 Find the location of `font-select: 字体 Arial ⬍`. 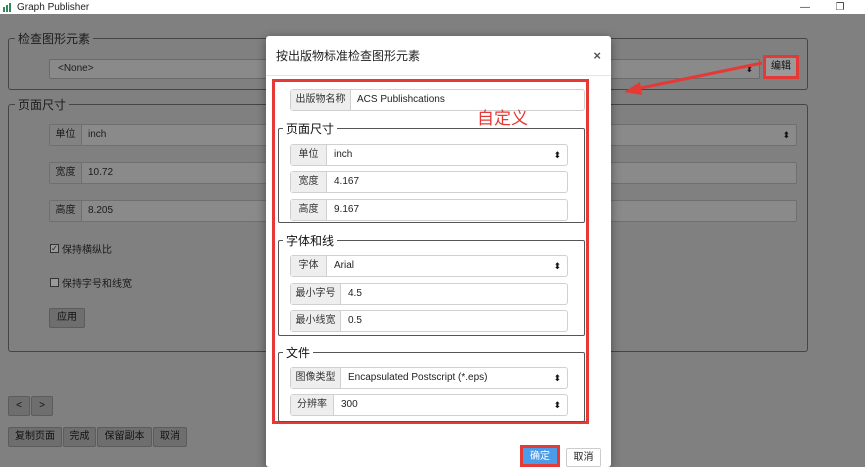

font-select: 字体 Arial ⬍ is located at coordinates (429, 266).